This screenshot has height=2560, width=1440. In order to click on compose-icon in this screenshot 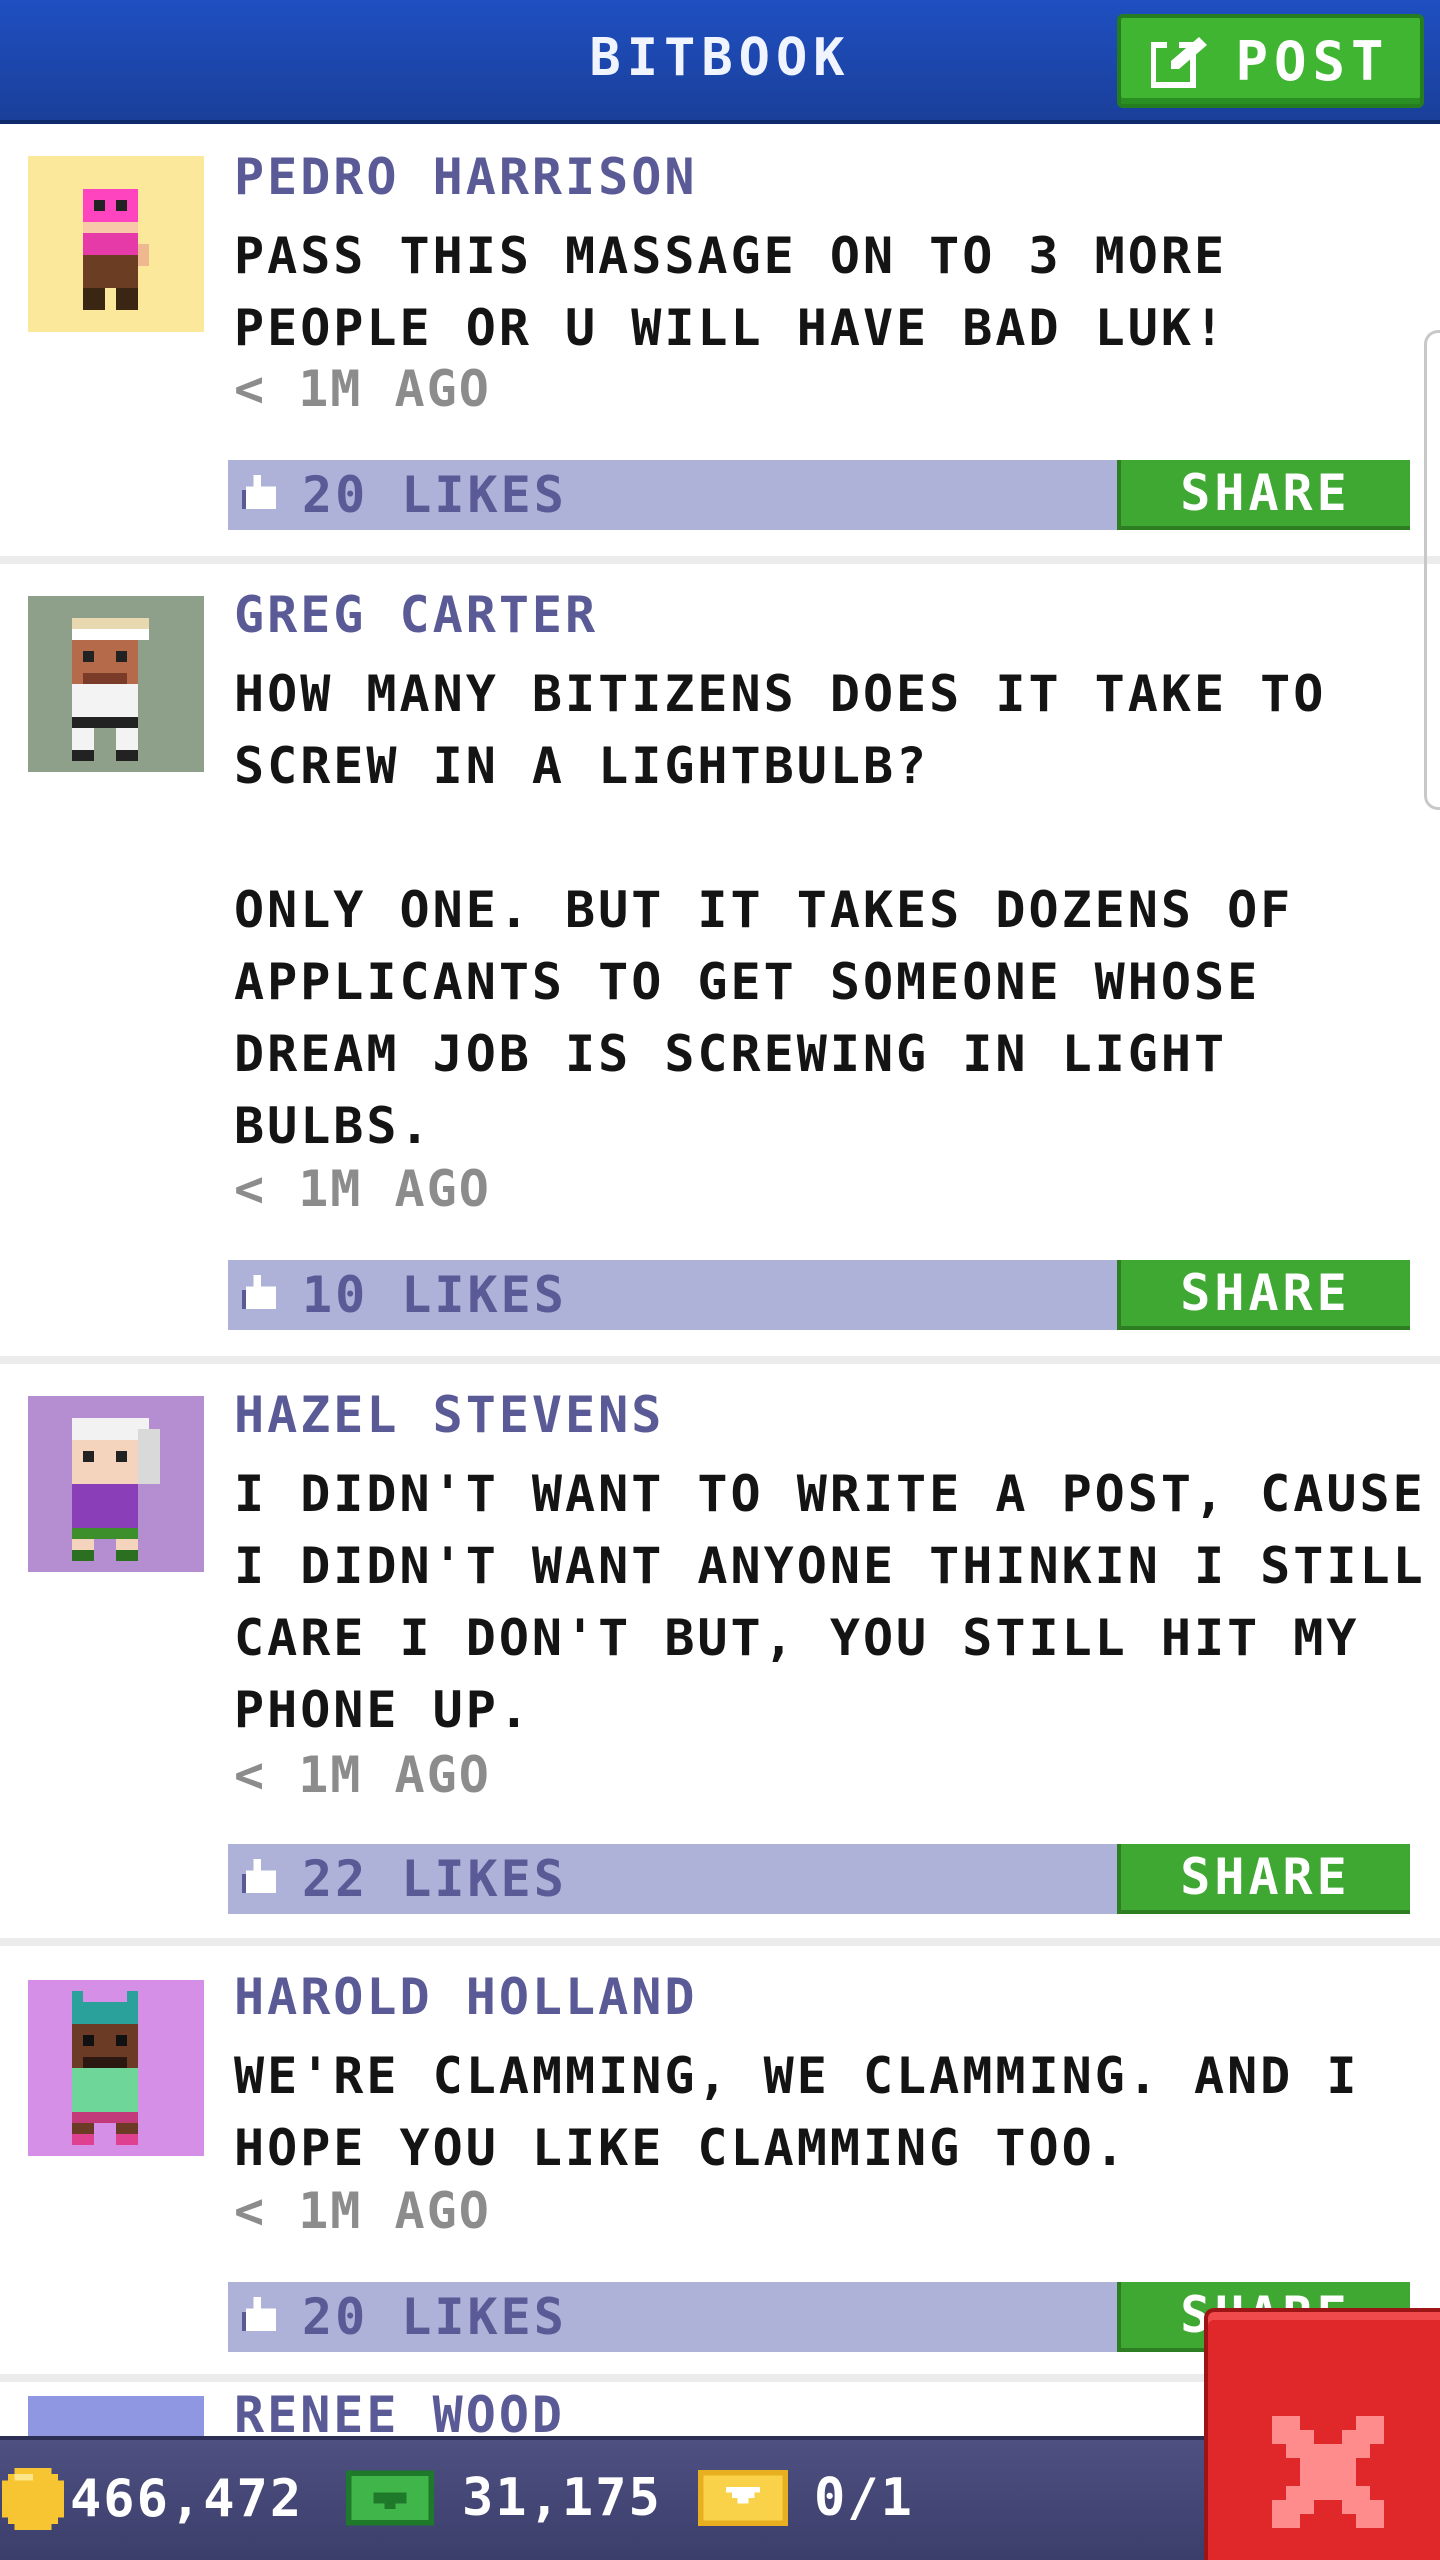, I will do `click(1179, 62)`.